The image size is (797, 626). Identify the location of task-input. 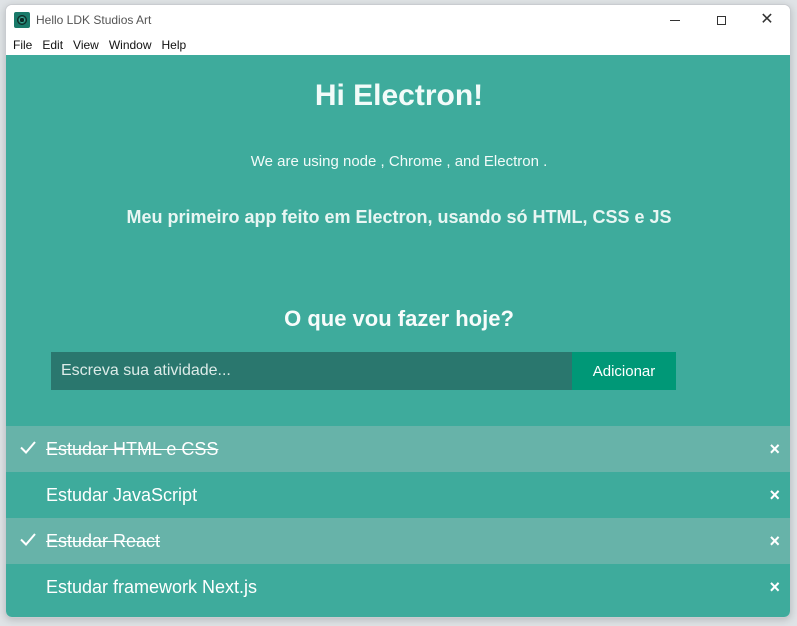
(311, 371).